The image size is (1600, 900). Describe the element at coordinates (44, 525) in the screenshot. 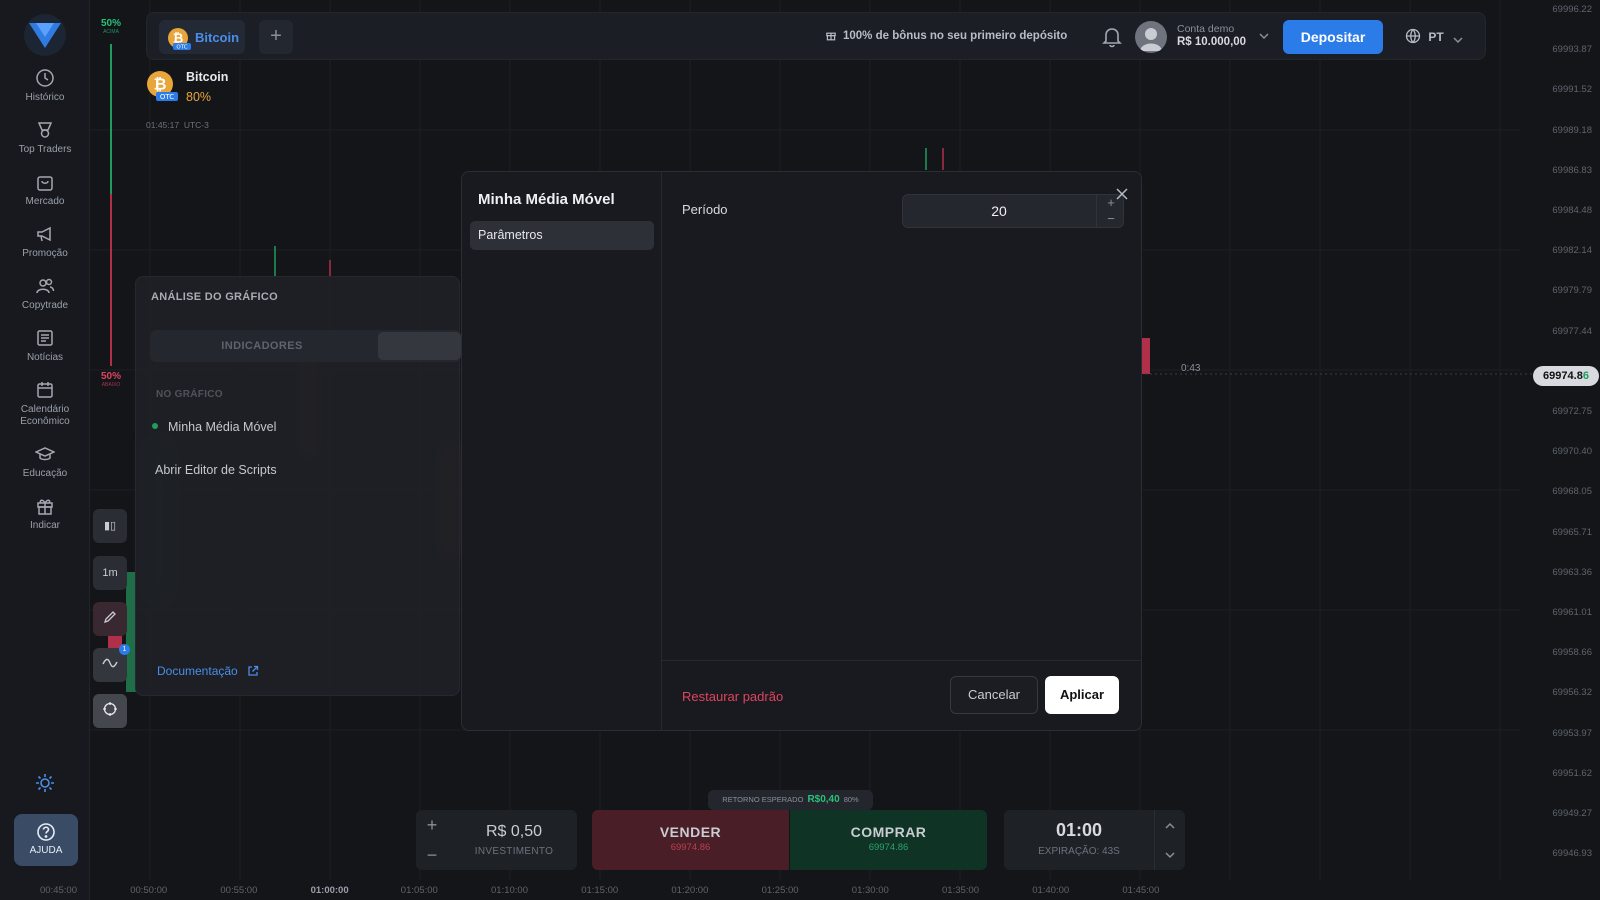

I see `sidebar-item-label: Indicar` at that location.